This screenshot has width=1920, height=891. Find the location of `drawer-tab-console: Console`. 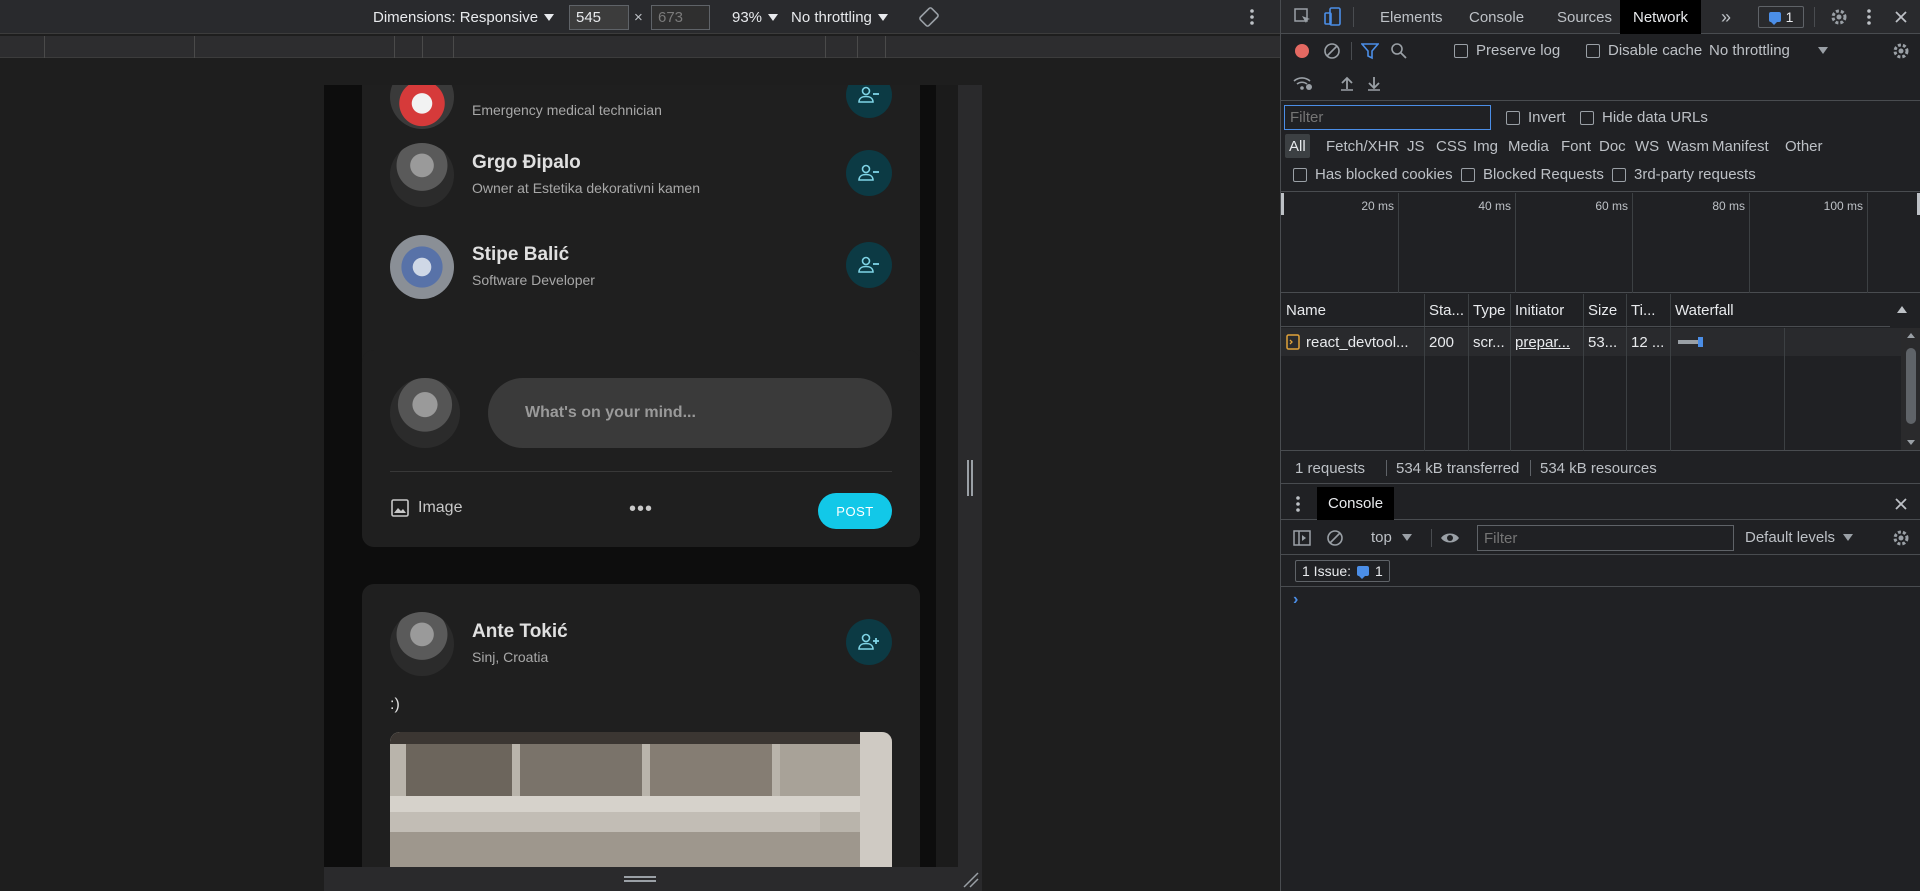

drawer-tab-console: Console is located at coordinates (1356, 503).